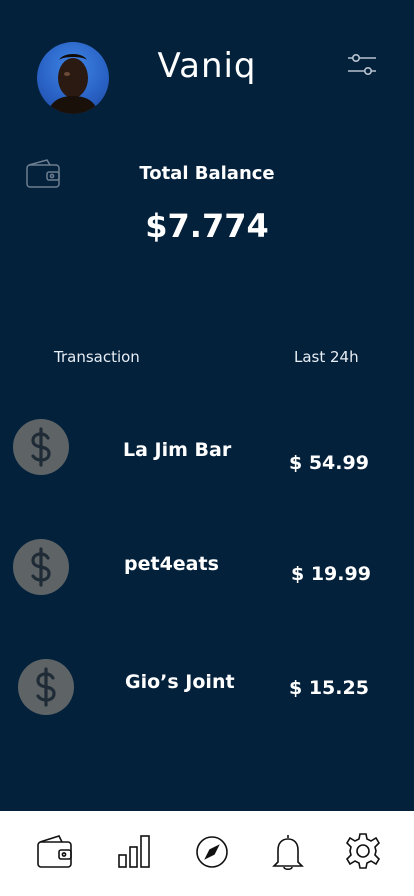 This screenshot has height=896, width=414. What do you see at coordinates (207, 226) in the screenshot?
I see `total-balance-value: $7.774` at bounding box center [207, 226].